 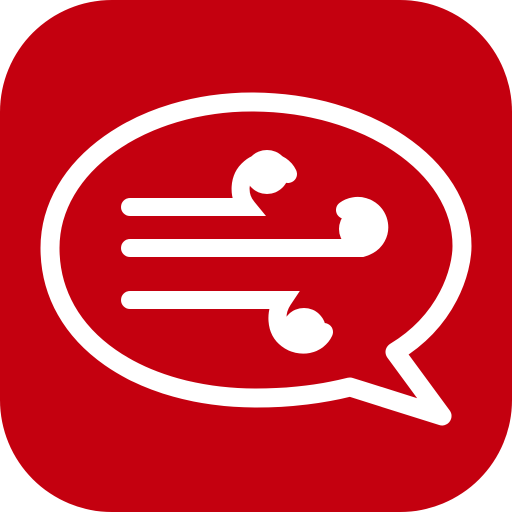 What do you see at coordinates (361, 229) in the screenshot?
I see `wind-curl-middle` at bounding box center [361, 229].